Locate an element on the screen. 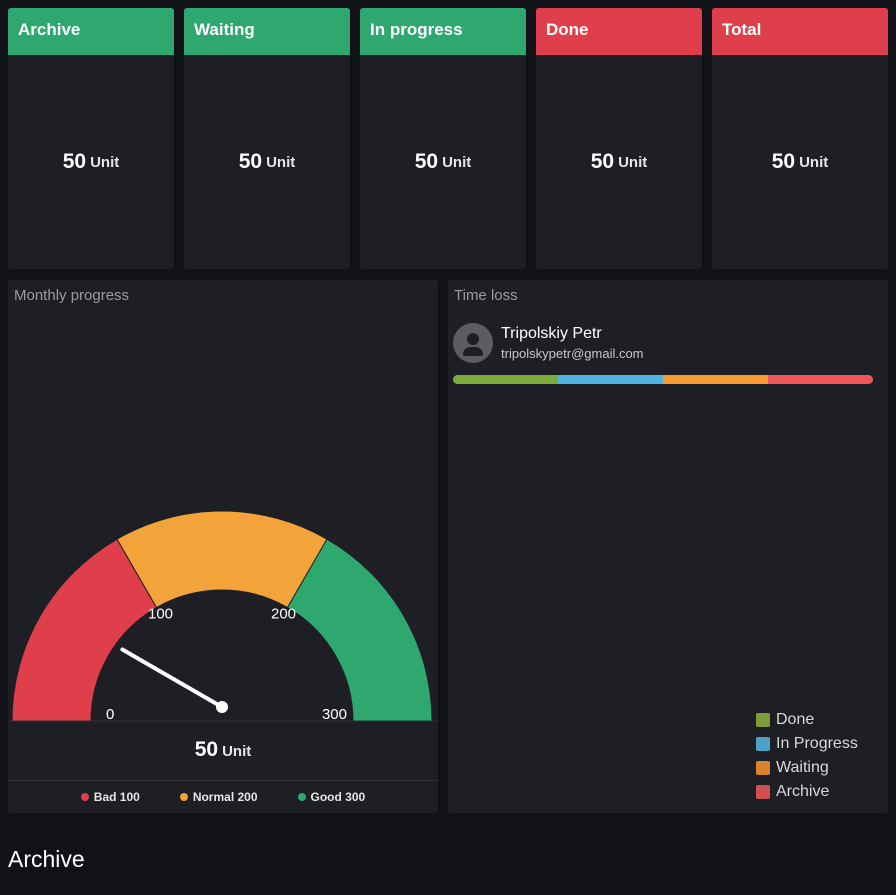 The width and height of the screenshot is (896, 895). panel-title: Time loss is located at coordinates (486, 295).